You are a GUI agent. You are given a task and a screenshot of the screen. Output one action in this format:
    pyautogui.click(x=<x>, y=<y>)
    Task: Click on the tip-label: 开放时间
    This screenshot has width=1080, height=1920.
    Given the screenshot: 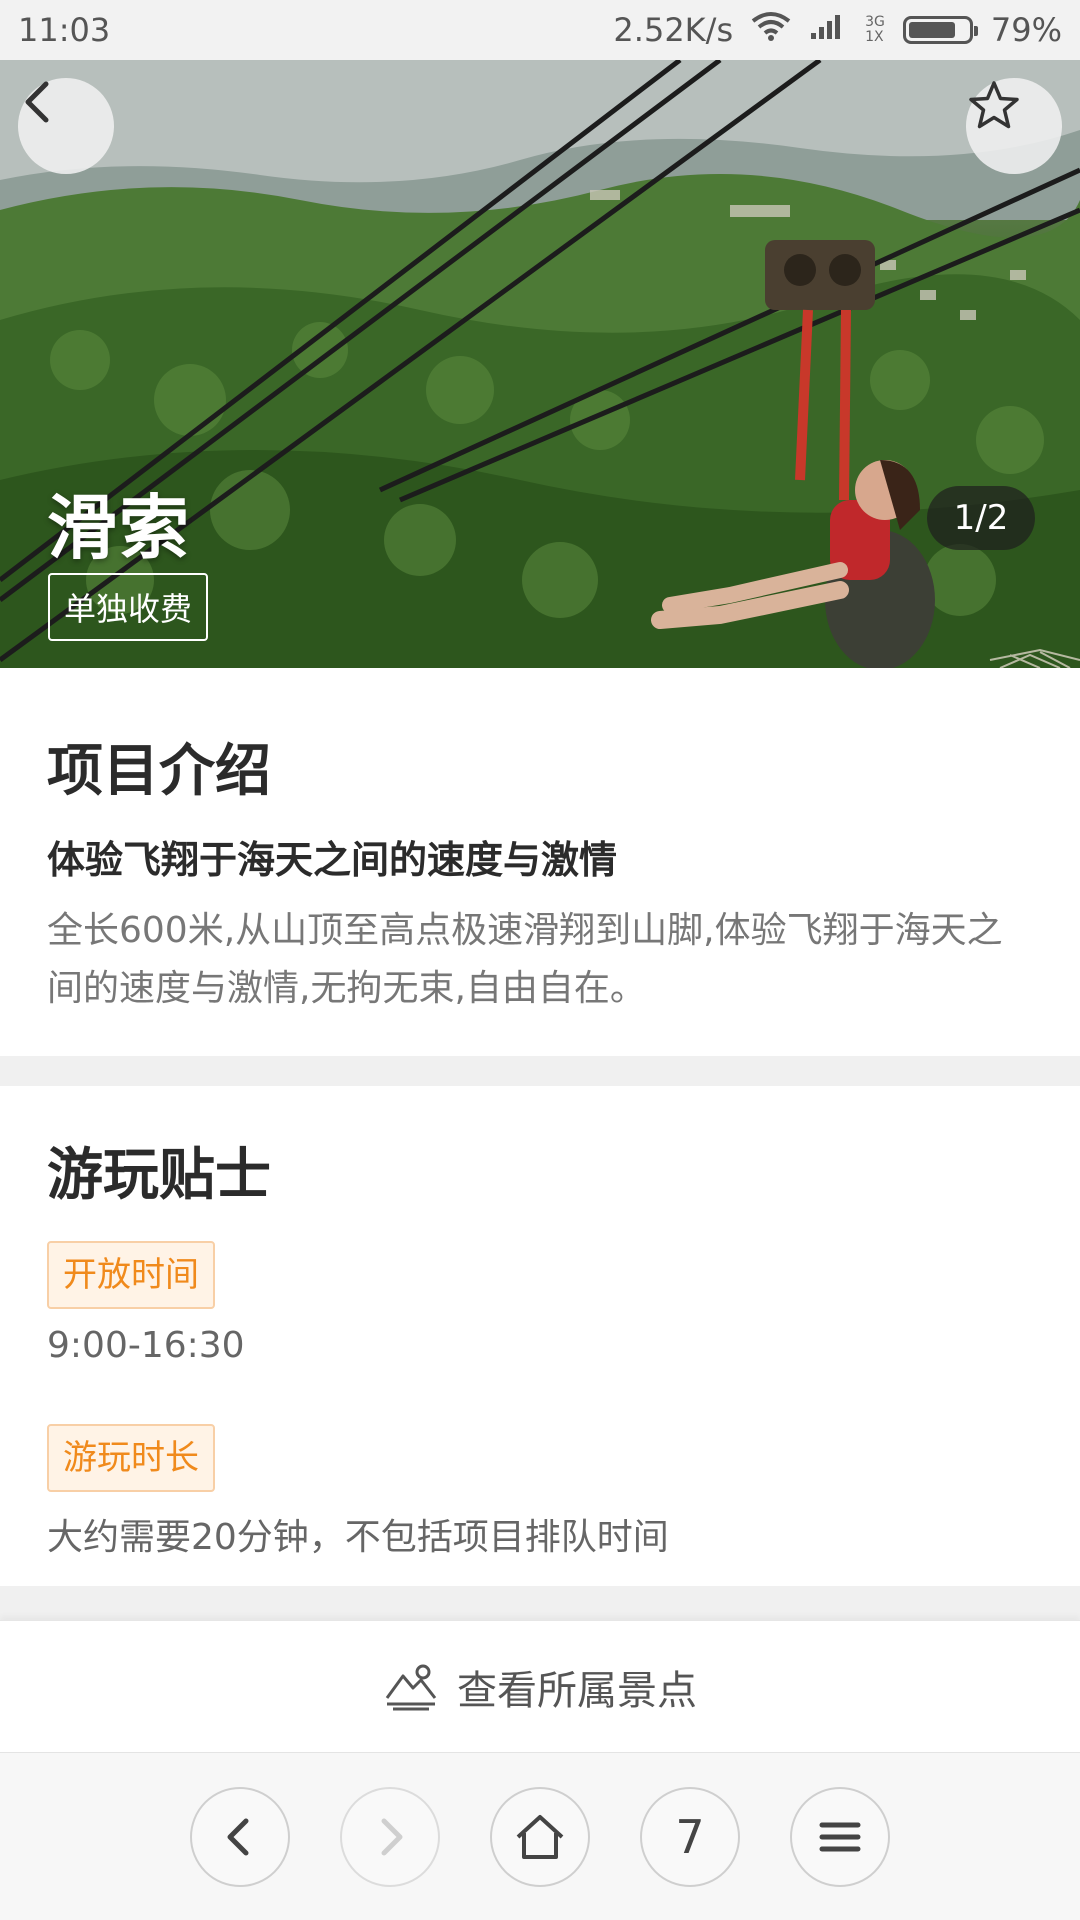 What is the action you would take?
    pyautogui.click(x=131, y=1275)
    